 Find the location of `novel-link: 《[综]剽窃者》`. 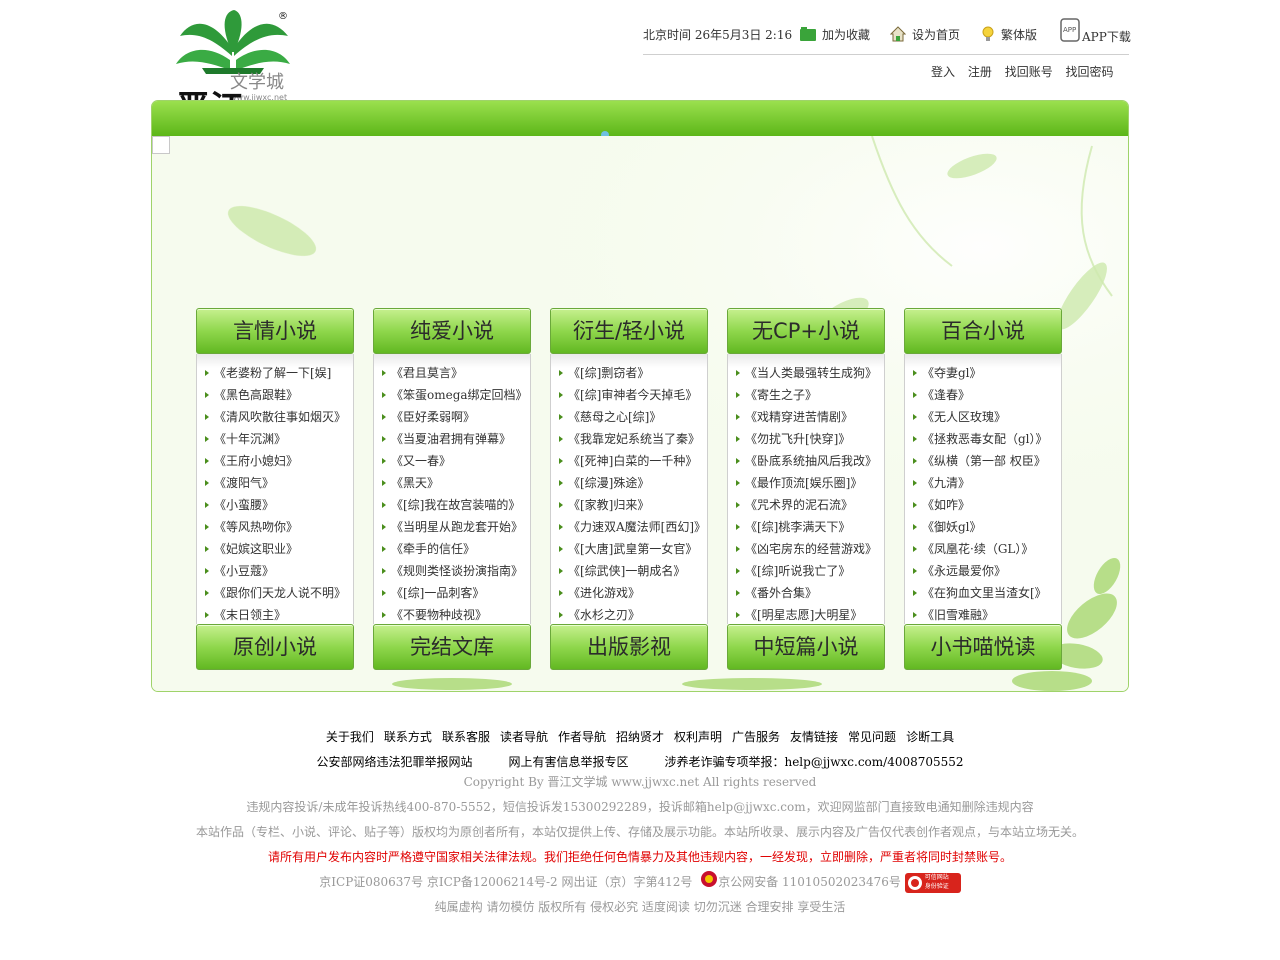

novel-link: 《[综]剽窃者》 is located at coordinates (629, 373).